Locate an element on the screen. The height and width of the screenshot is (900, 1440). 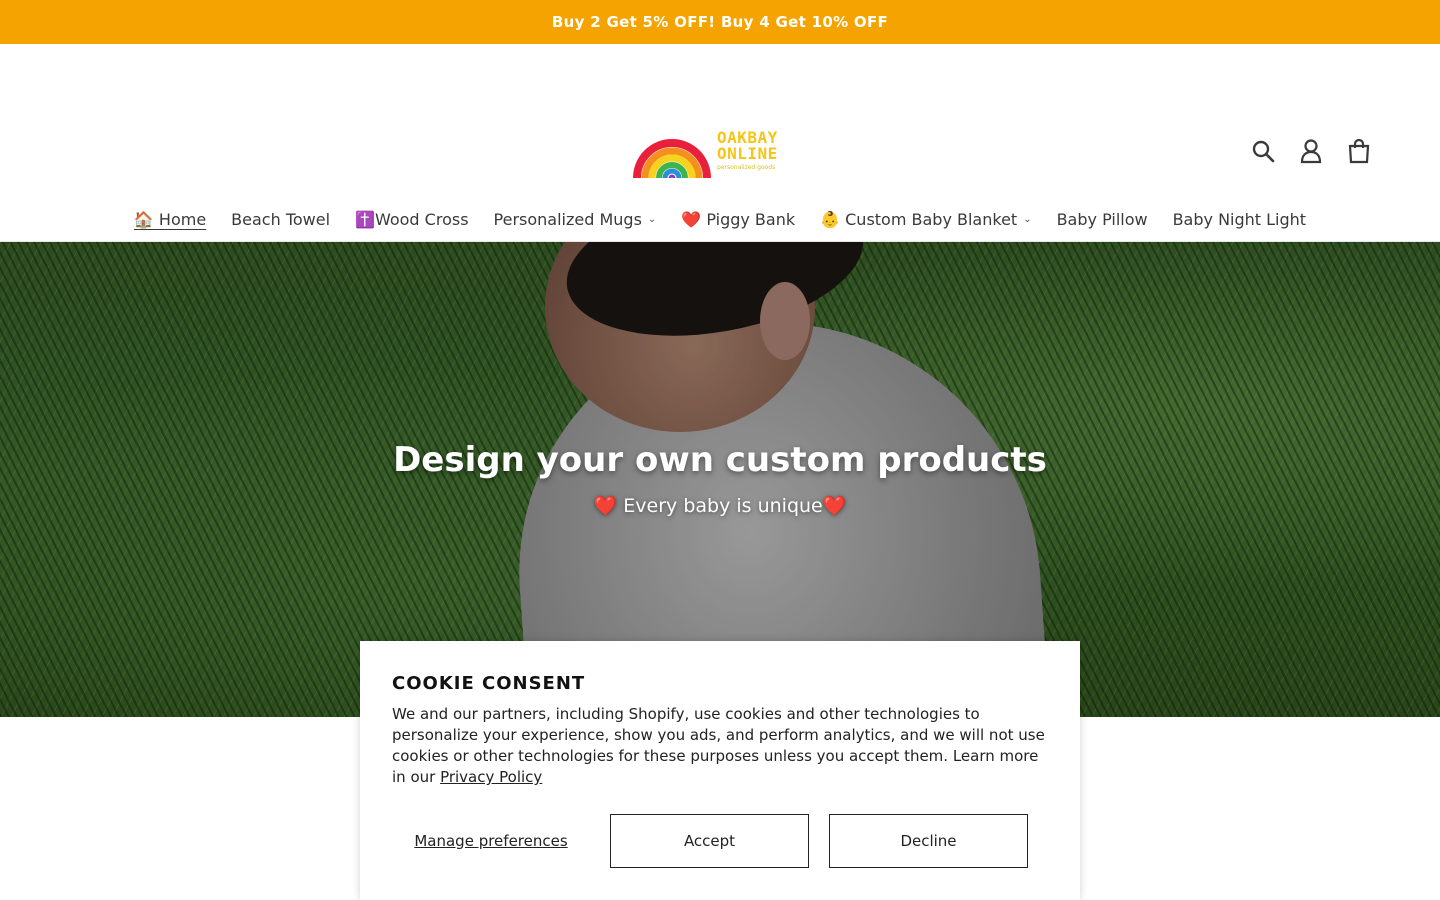
nav-label: ❤️ Piggy Bank is located at coordinates (738, 219).